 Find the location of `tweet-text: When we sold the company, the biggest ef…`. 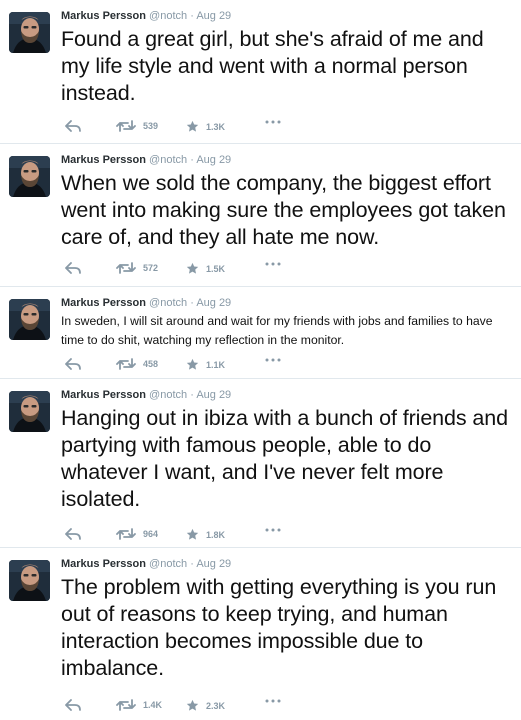

tweet-text: When we sold the company, the biggest ef… is located at coordinates (283, 210).